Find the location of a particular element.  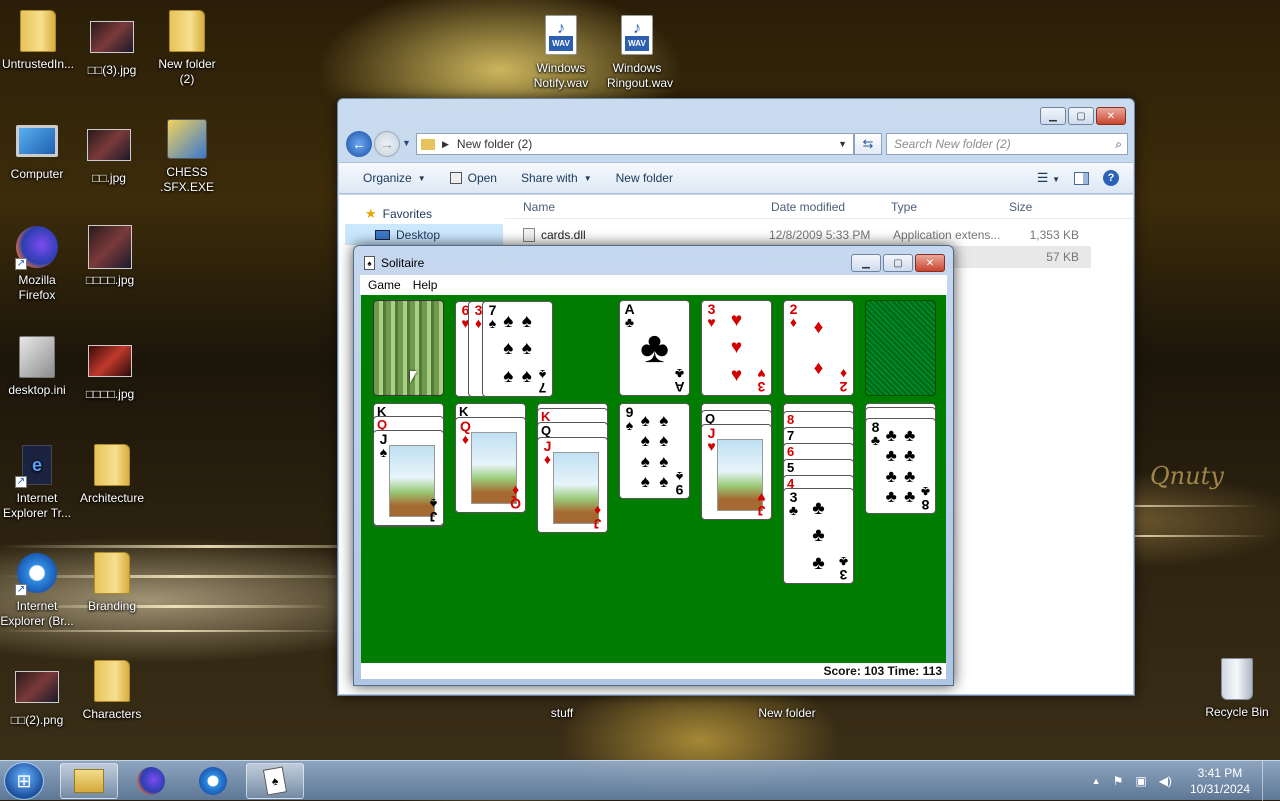

menu-help: Help is located at coordinates (425, 285).